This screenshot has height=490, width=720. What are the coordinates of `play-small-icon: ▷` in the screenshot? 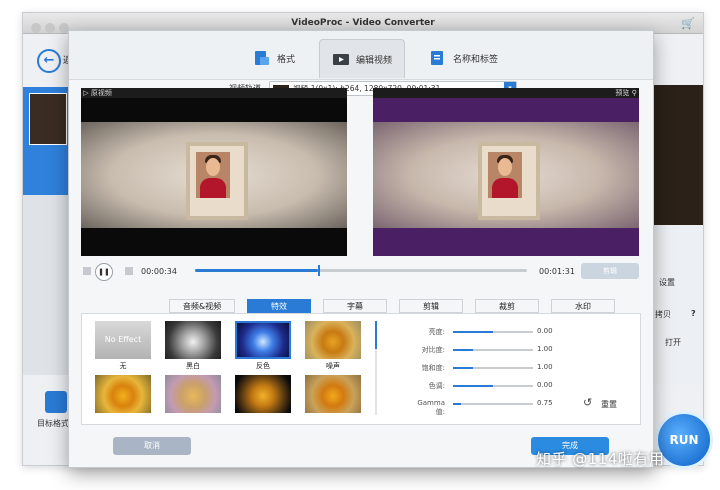 It's located at (86, 93).